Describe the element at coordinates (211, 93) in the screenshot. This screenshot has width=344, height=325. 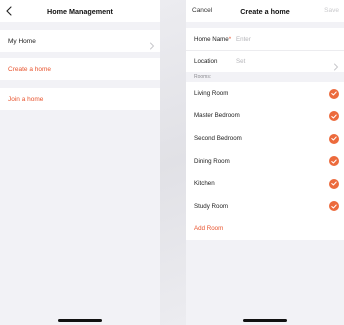
I see `room-label: Living Room` at that location.